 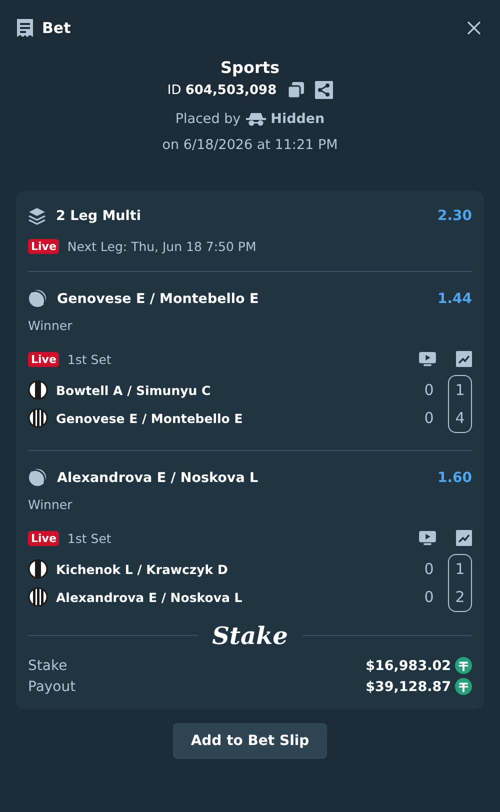 I want to click on team-name: Alexandrova E / Noskova L, so click(x=149, y=597).